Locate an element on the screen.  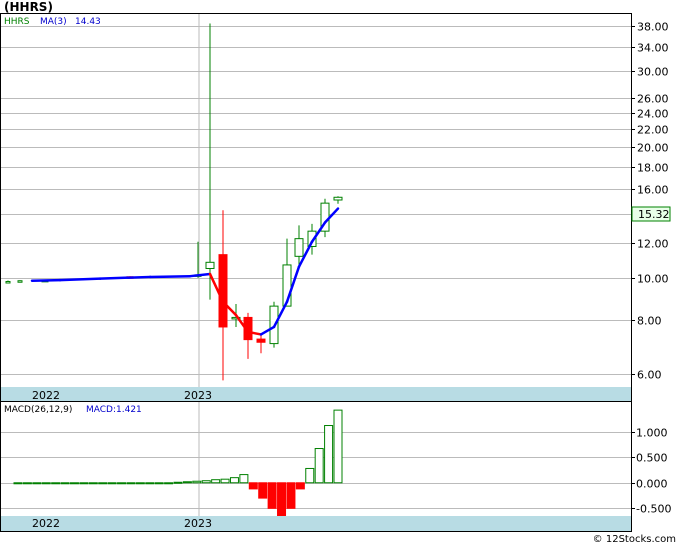
macd-legend-value: MACD:1.421 is located at coordinates (114, 410).